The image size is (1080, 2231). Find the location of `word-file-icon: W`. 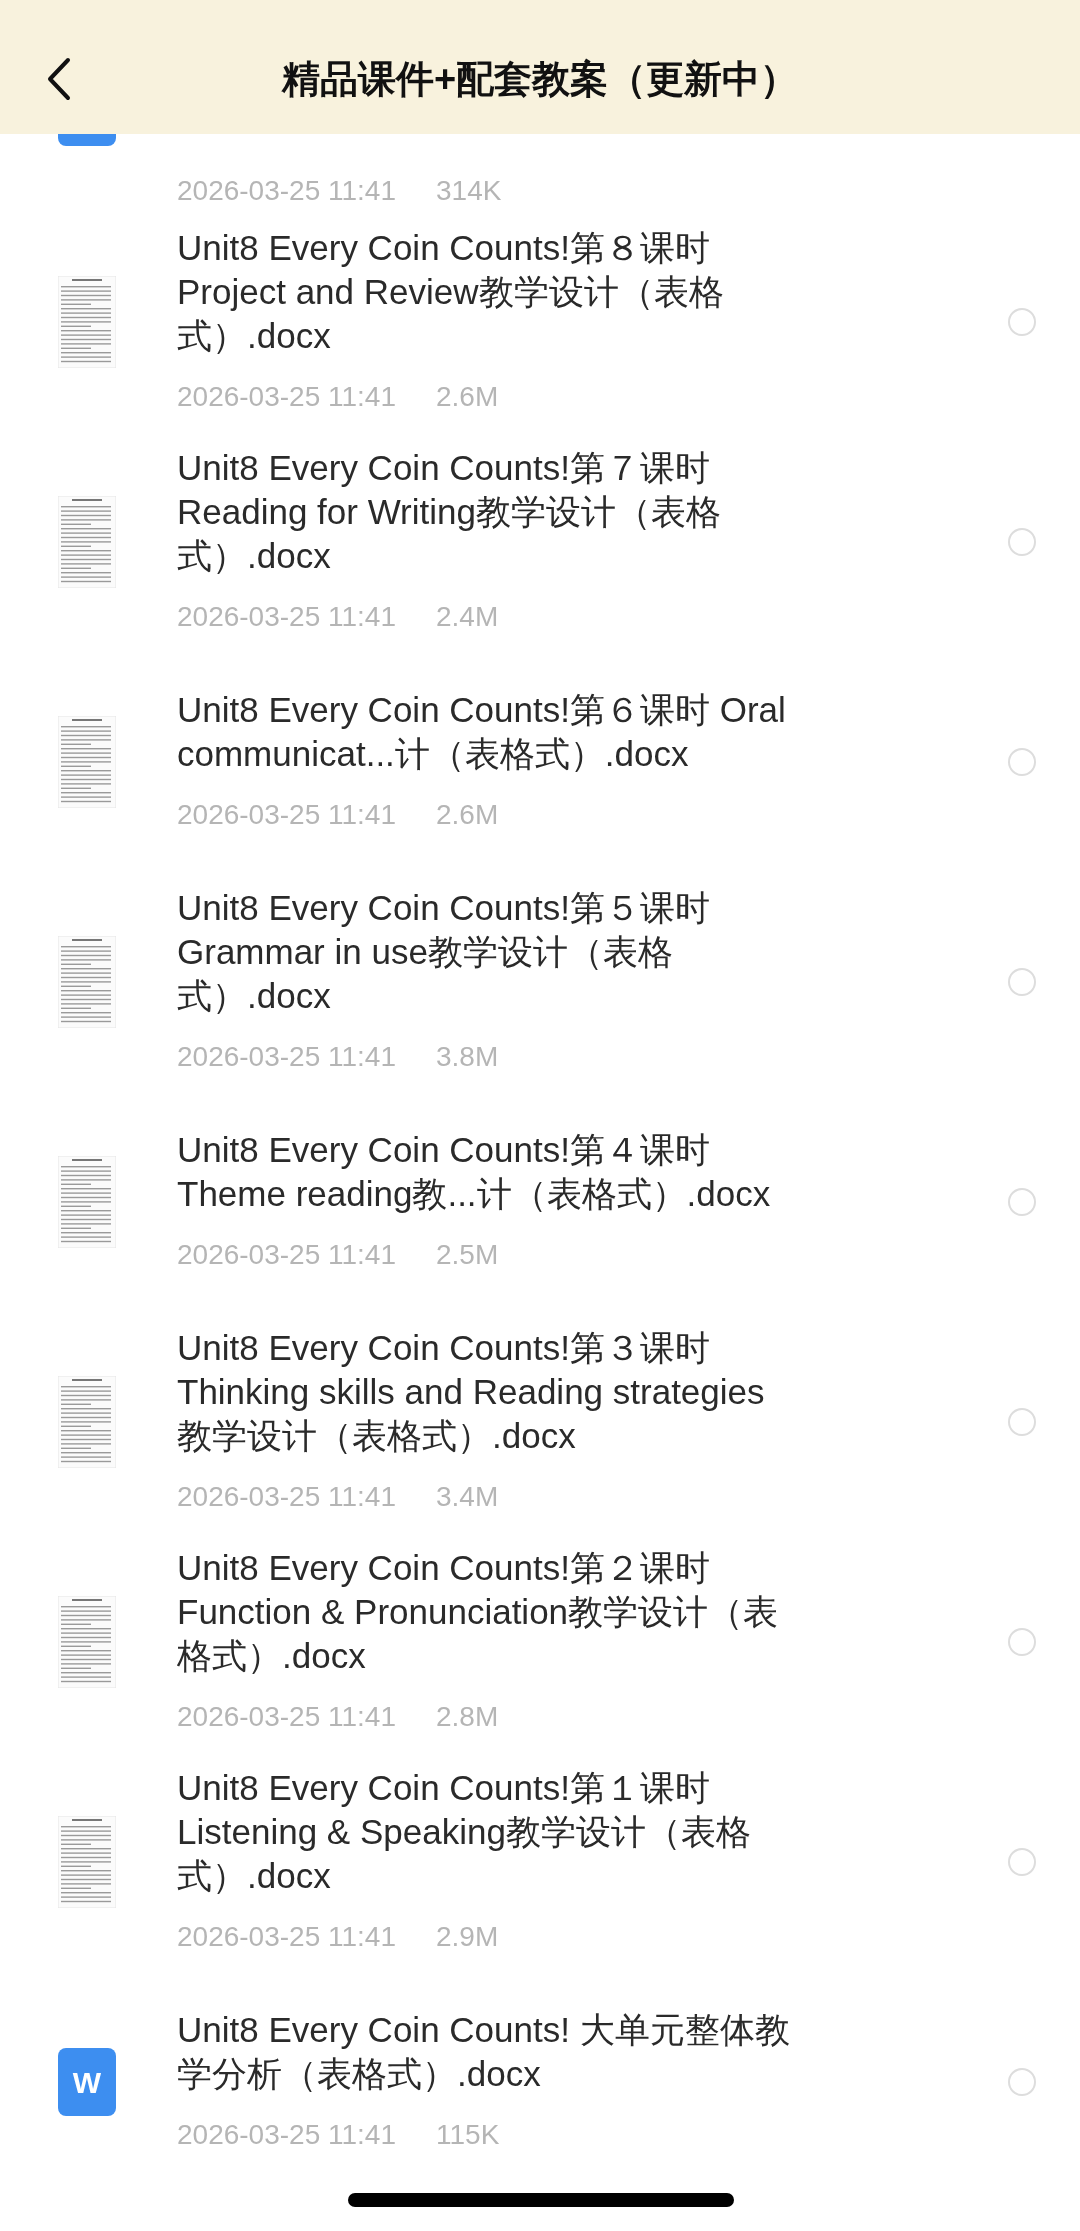

word-file-icon: W is located at coordinates (87, 2082).